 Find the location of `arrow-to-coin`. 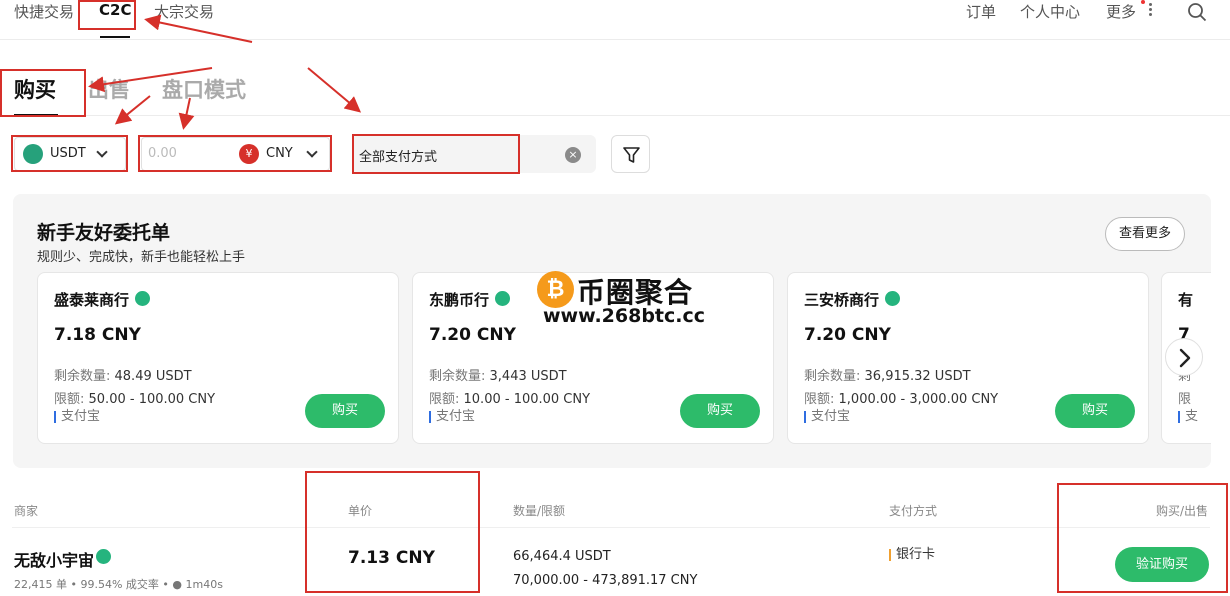

arrow-to-coin is located at coordinates (132, 110).